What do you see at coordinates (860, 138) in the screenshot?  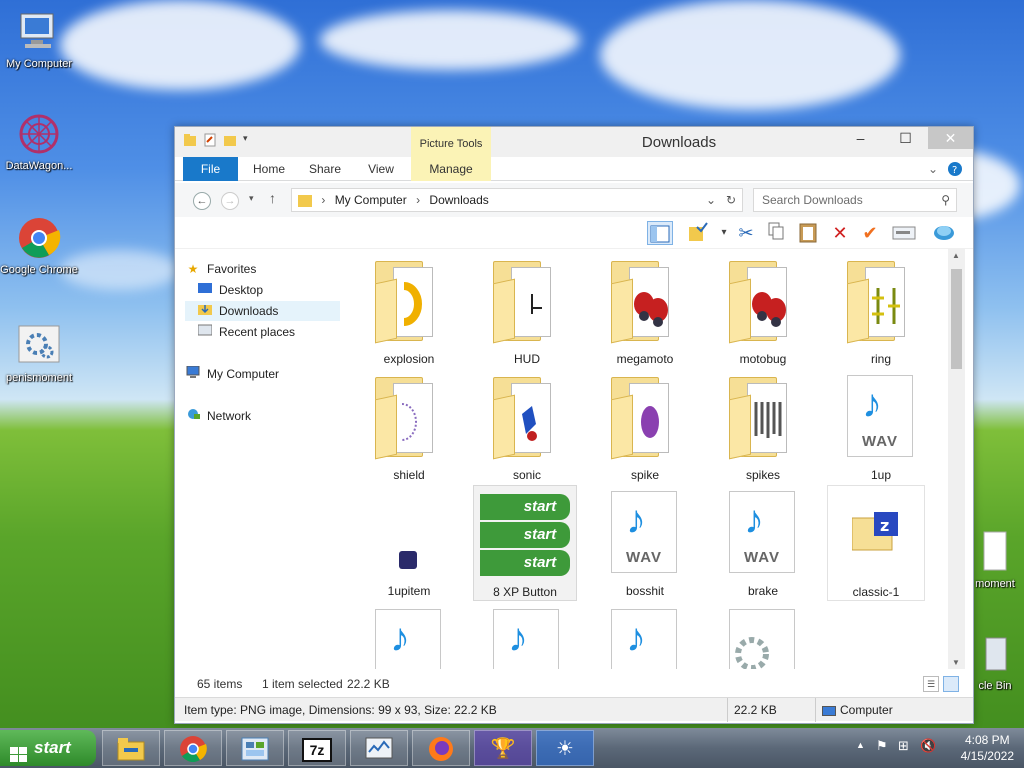 I see `minimize-button: –` at bounding box center [860, 138].